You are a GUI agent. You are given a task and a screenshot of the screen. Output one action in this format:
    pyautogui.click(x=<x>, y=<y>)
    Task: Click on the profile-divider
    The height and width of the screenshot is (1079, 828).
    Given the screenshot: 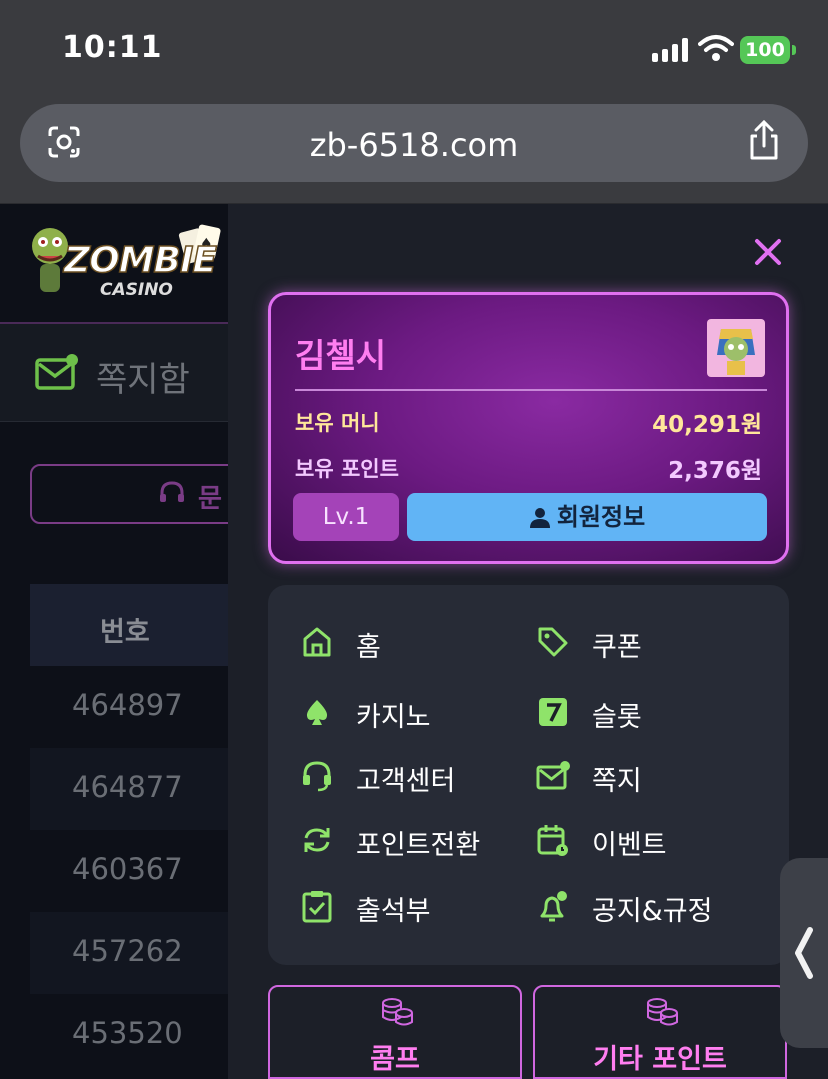 What is the action you would take?
    pyautogui.click(x=531, y=390)
    